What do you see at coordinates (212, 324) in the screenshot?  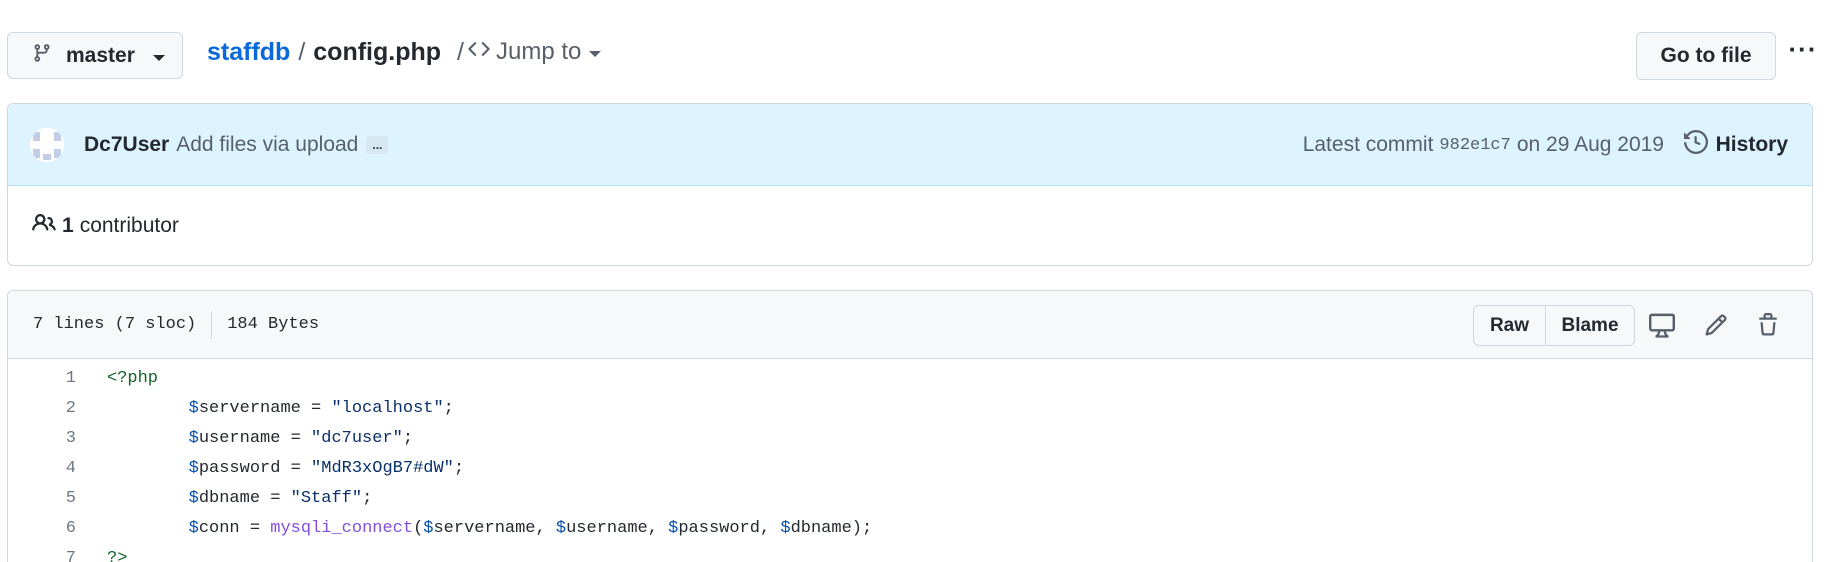 I see `header-divider` at bounding box center [212, 324].